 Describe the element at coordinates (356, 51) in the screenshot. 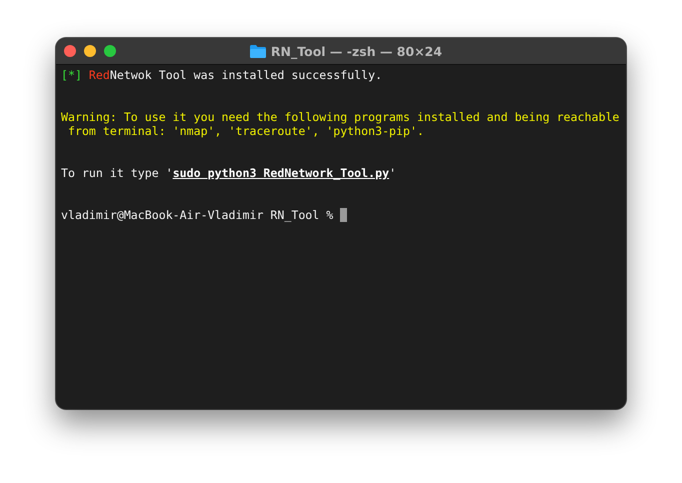

I see `window-title: RN_Tool — -zsh — 80×24` at that location.